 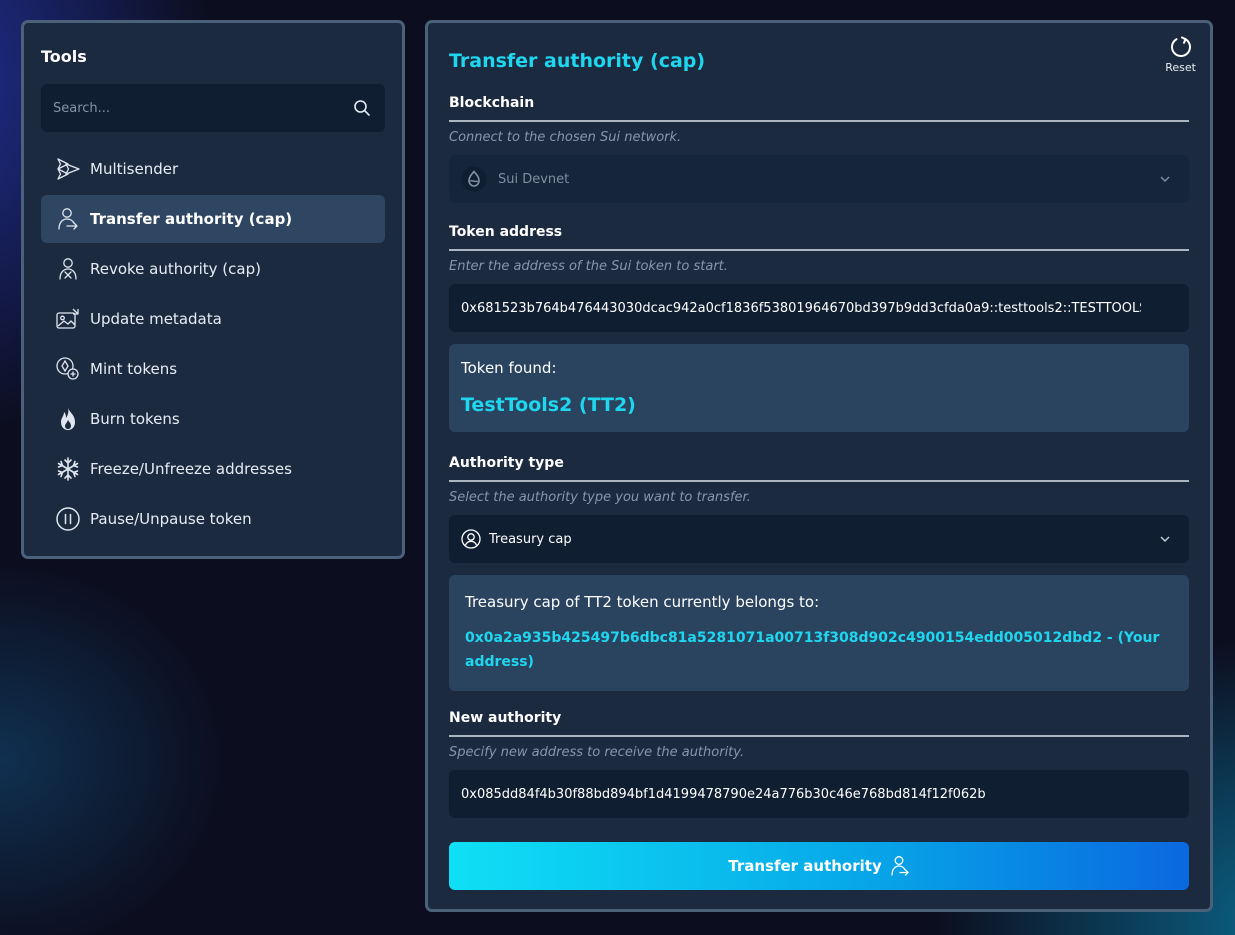 What do you see at coordinates (134, 369) in the screenshot?
I see `menu-item-label: Mint tokens` at bounding box center [134, 369].